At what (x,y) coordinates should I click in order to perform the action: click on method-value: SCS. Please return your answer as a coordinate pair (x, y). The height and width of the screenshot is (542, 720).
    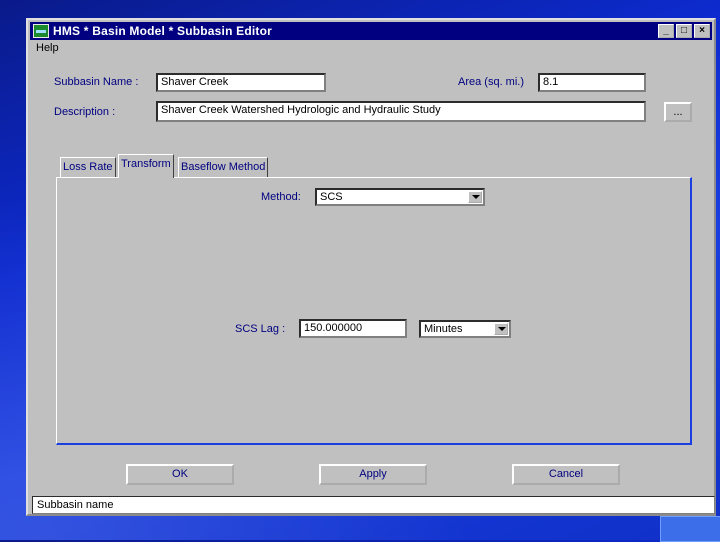
    Looking at the image, I should click on (331, 197).